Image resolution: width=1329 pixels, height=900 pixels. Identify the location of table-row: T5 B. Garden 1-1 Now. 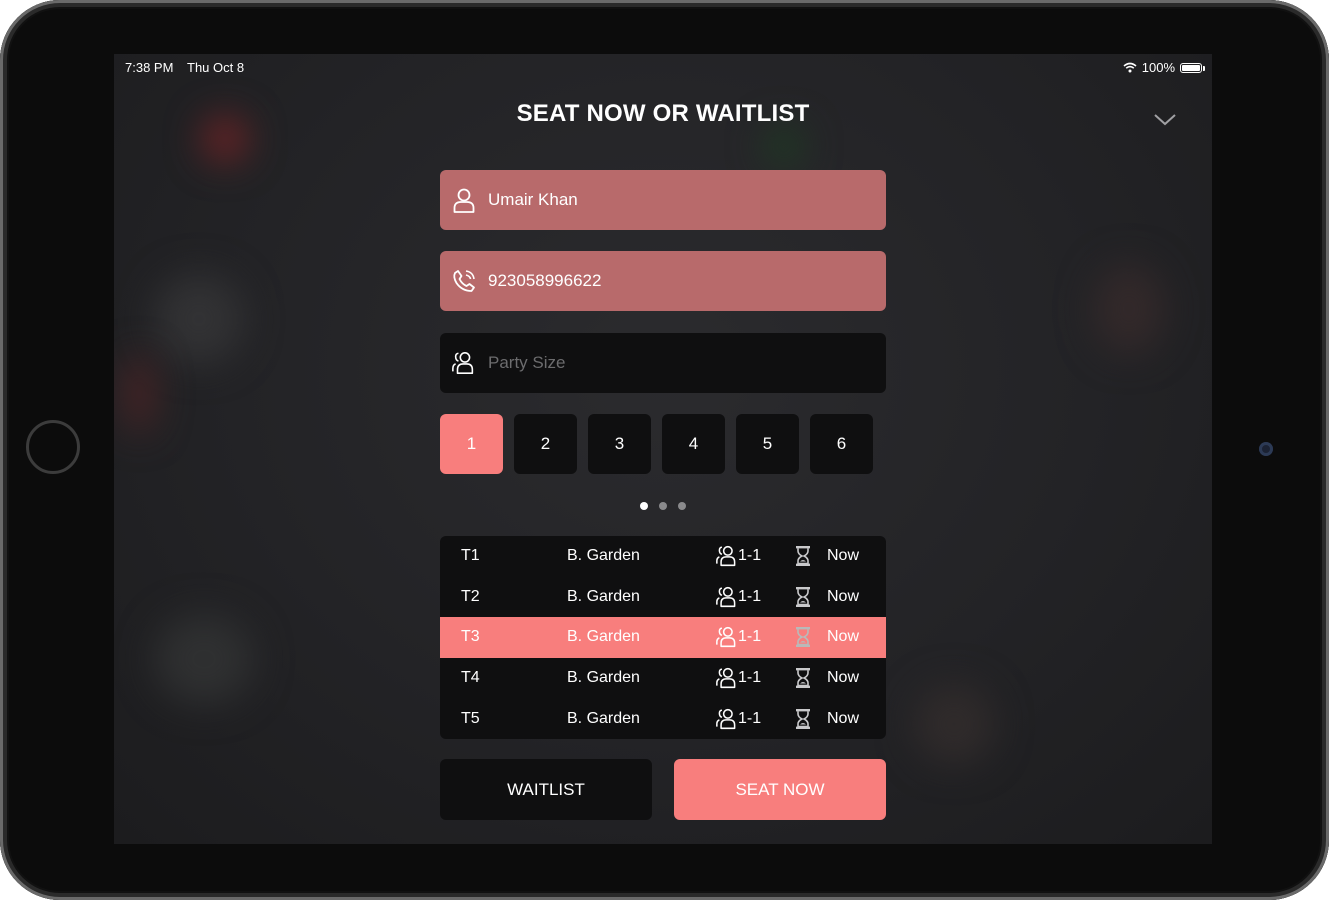
(663, 718).